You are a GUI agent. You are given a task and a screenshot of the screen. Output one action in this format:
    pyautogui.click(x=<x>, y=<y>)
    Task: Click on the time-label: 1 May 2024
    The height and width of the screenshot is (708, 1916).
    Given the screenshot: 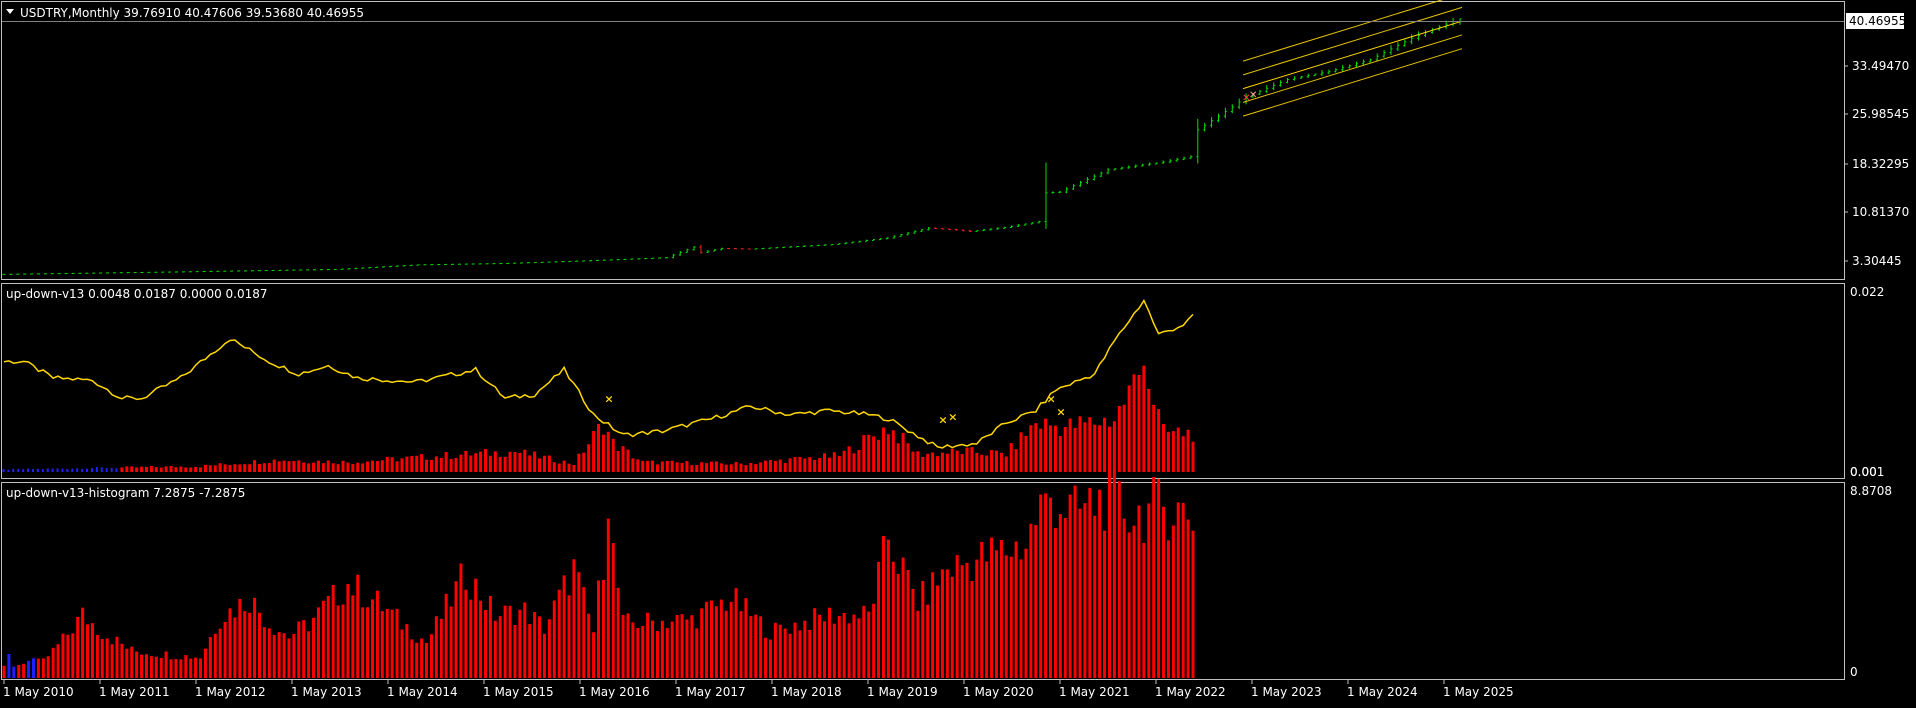 What is the action you would take?
    pyautogui.click(x=1382, y=692)
    